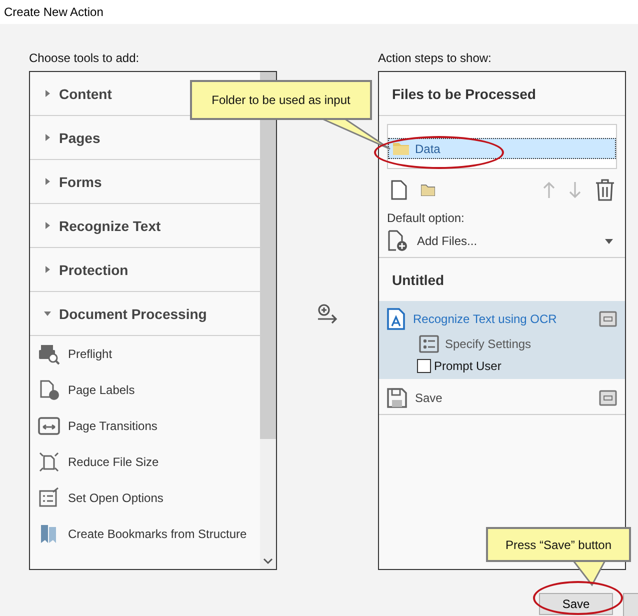 The width and height of the screenshot is (638, 616). I want to click on action-step: Recognize Text using OCR Specify Settings Prompt User, so click(502, 340).